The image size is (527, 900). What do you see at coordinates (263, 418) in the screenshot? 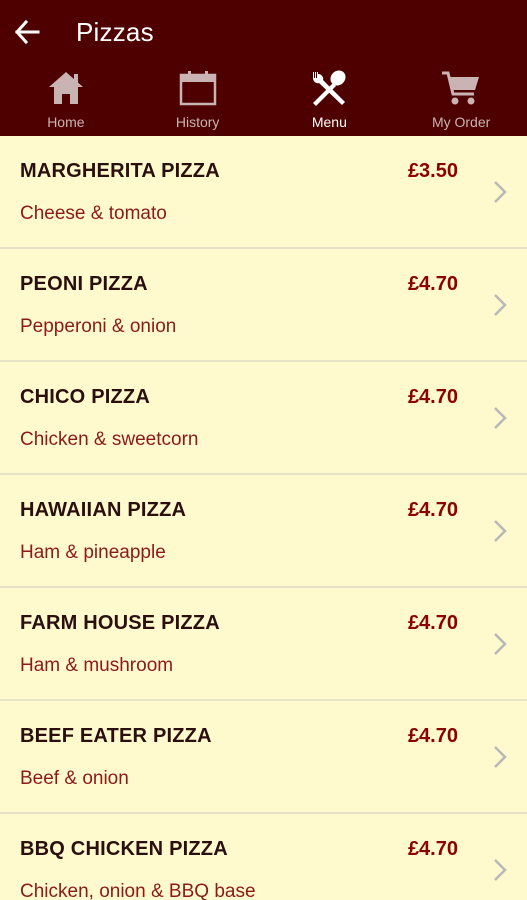
I see `menu-item-chico: CHICO PIZZA £4.70 Chicken & sweetcorn` at bounding box center [263, 418].